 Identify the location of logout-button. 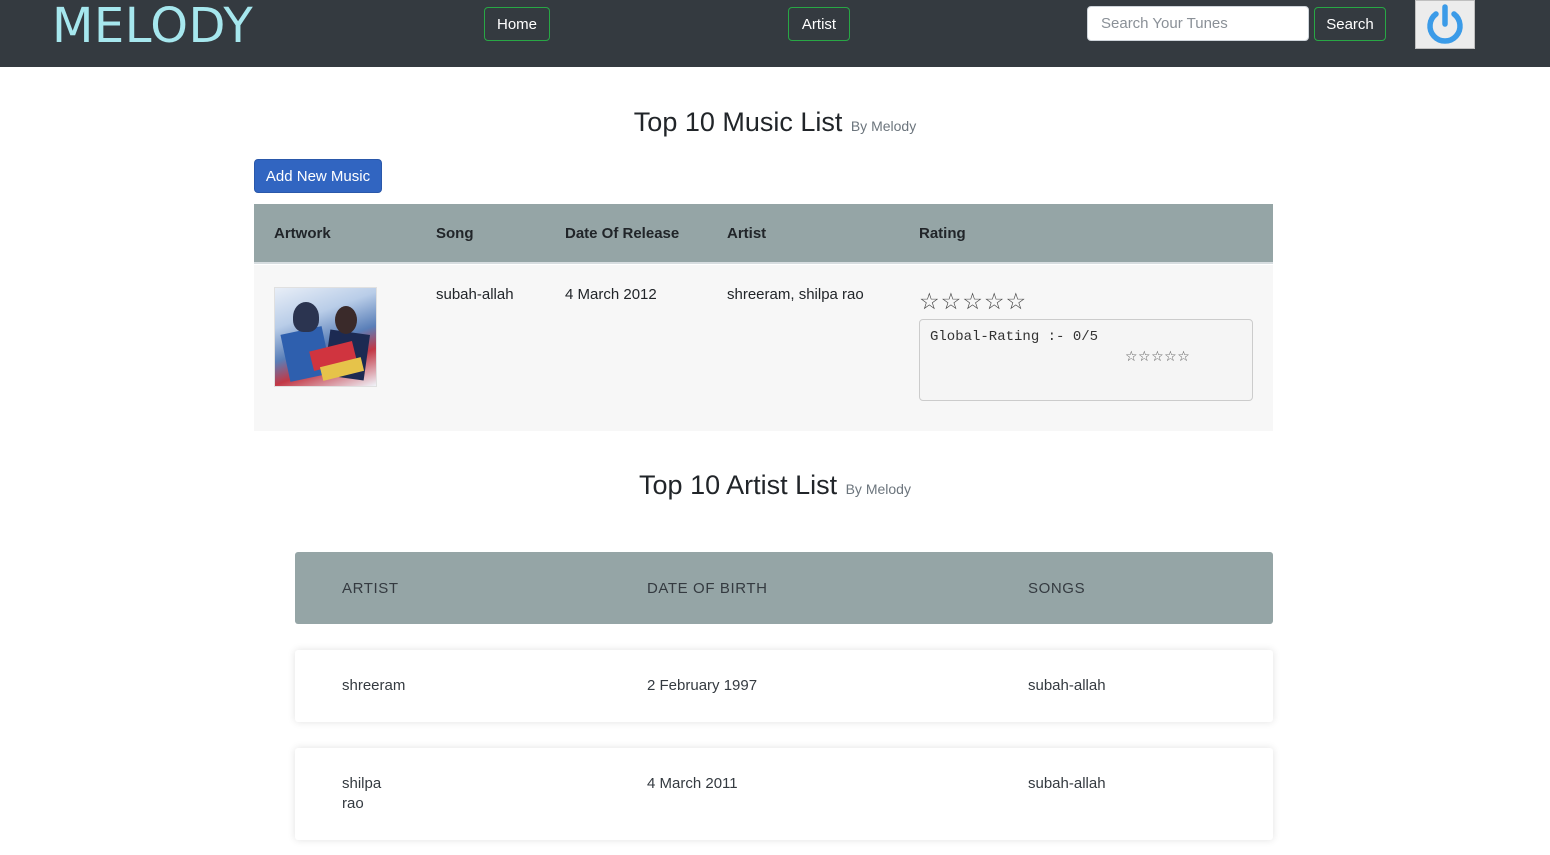
(1445, 24).